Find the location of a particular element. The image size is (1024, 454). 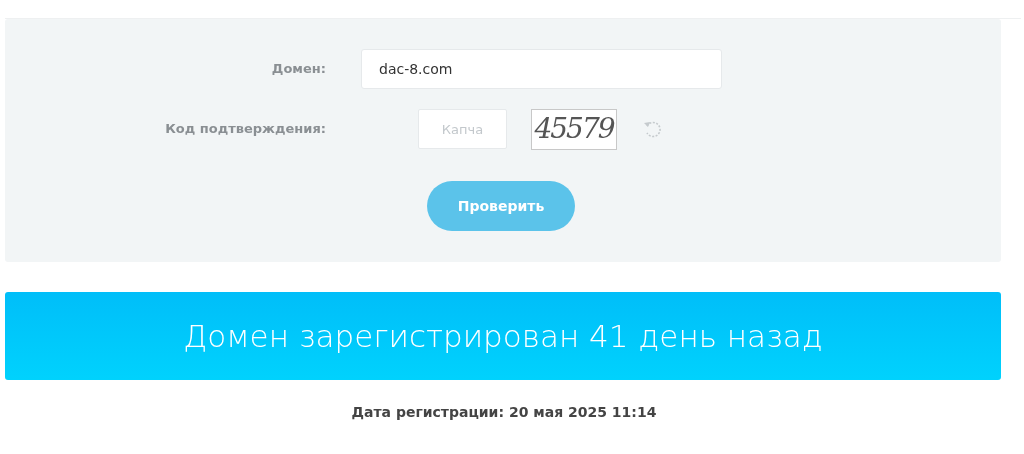

captcha-image: 45579 is located at coordinates (574, 129).